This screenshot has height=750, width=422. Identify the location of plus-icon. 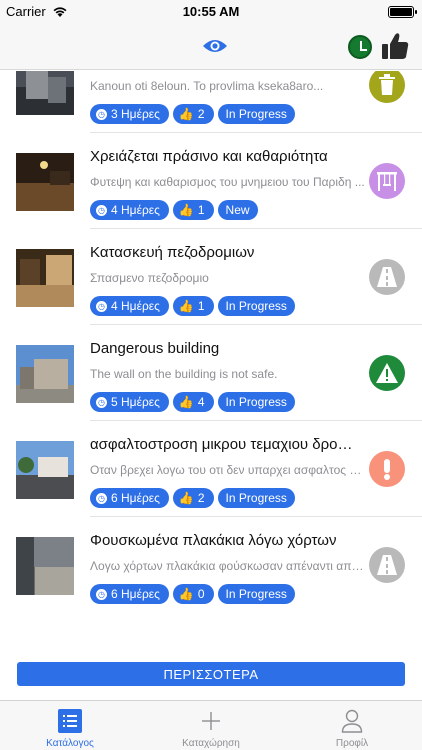
(211, 721).